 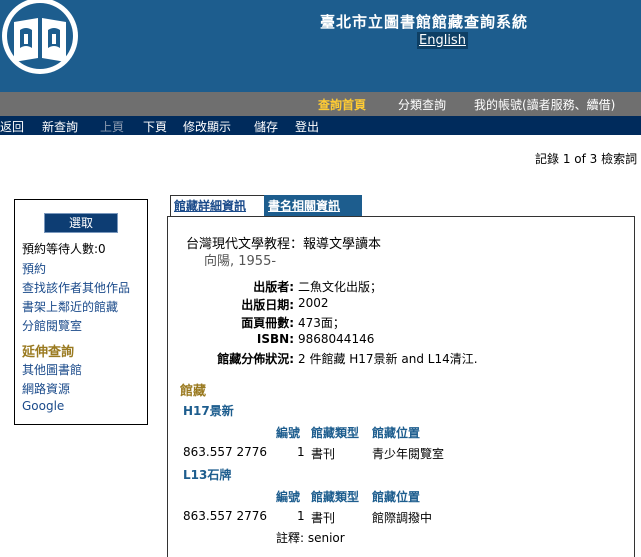 What do you see at coordinates (81, 223) in the screenshot?
I see `select-button: 選取` at bounding box center [81, 223].